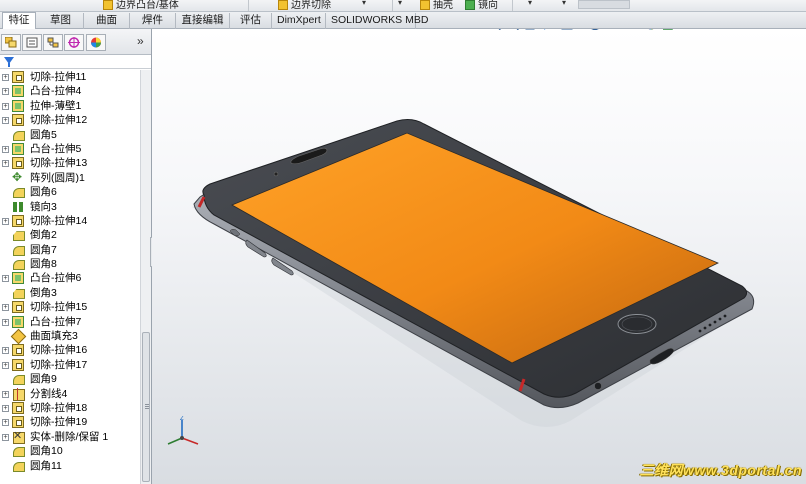 This screenshot has width=806, height=484. I want to click on tree-item: 镜向3, so click(70, 207).